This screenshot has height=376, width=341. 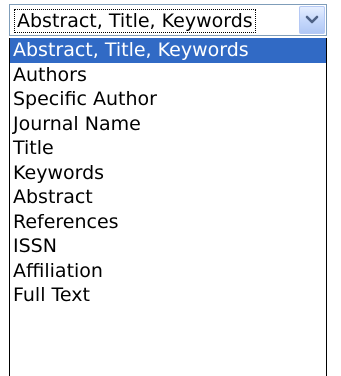 I want to click on option-issn: ISSN, so click(x=168, y=246).